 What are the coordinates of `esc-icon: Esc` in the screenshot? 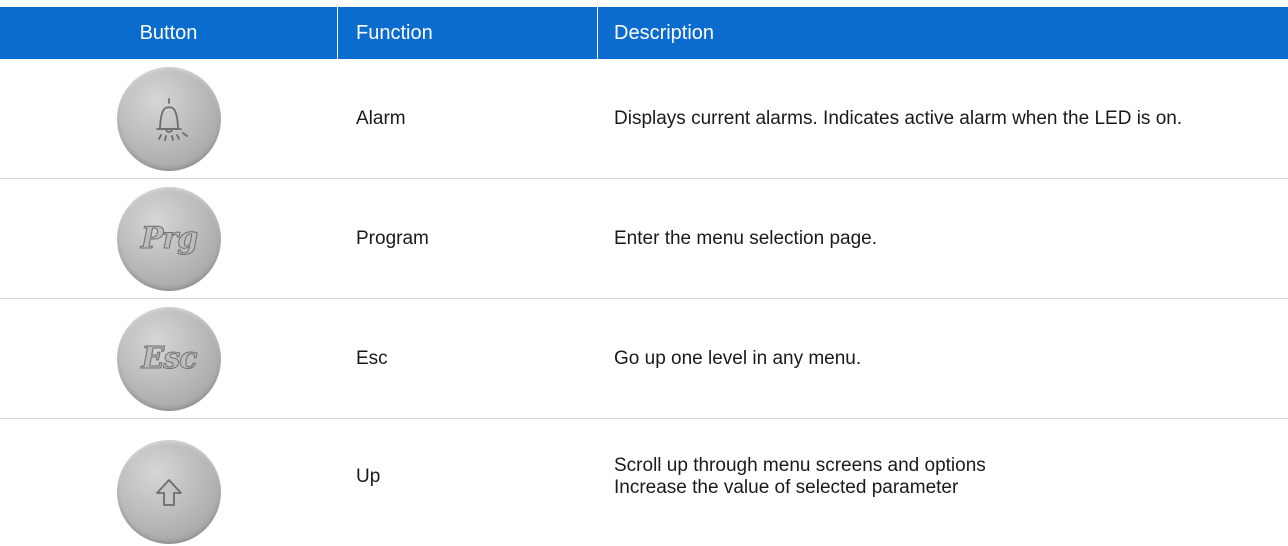 It's located at (169, 359).